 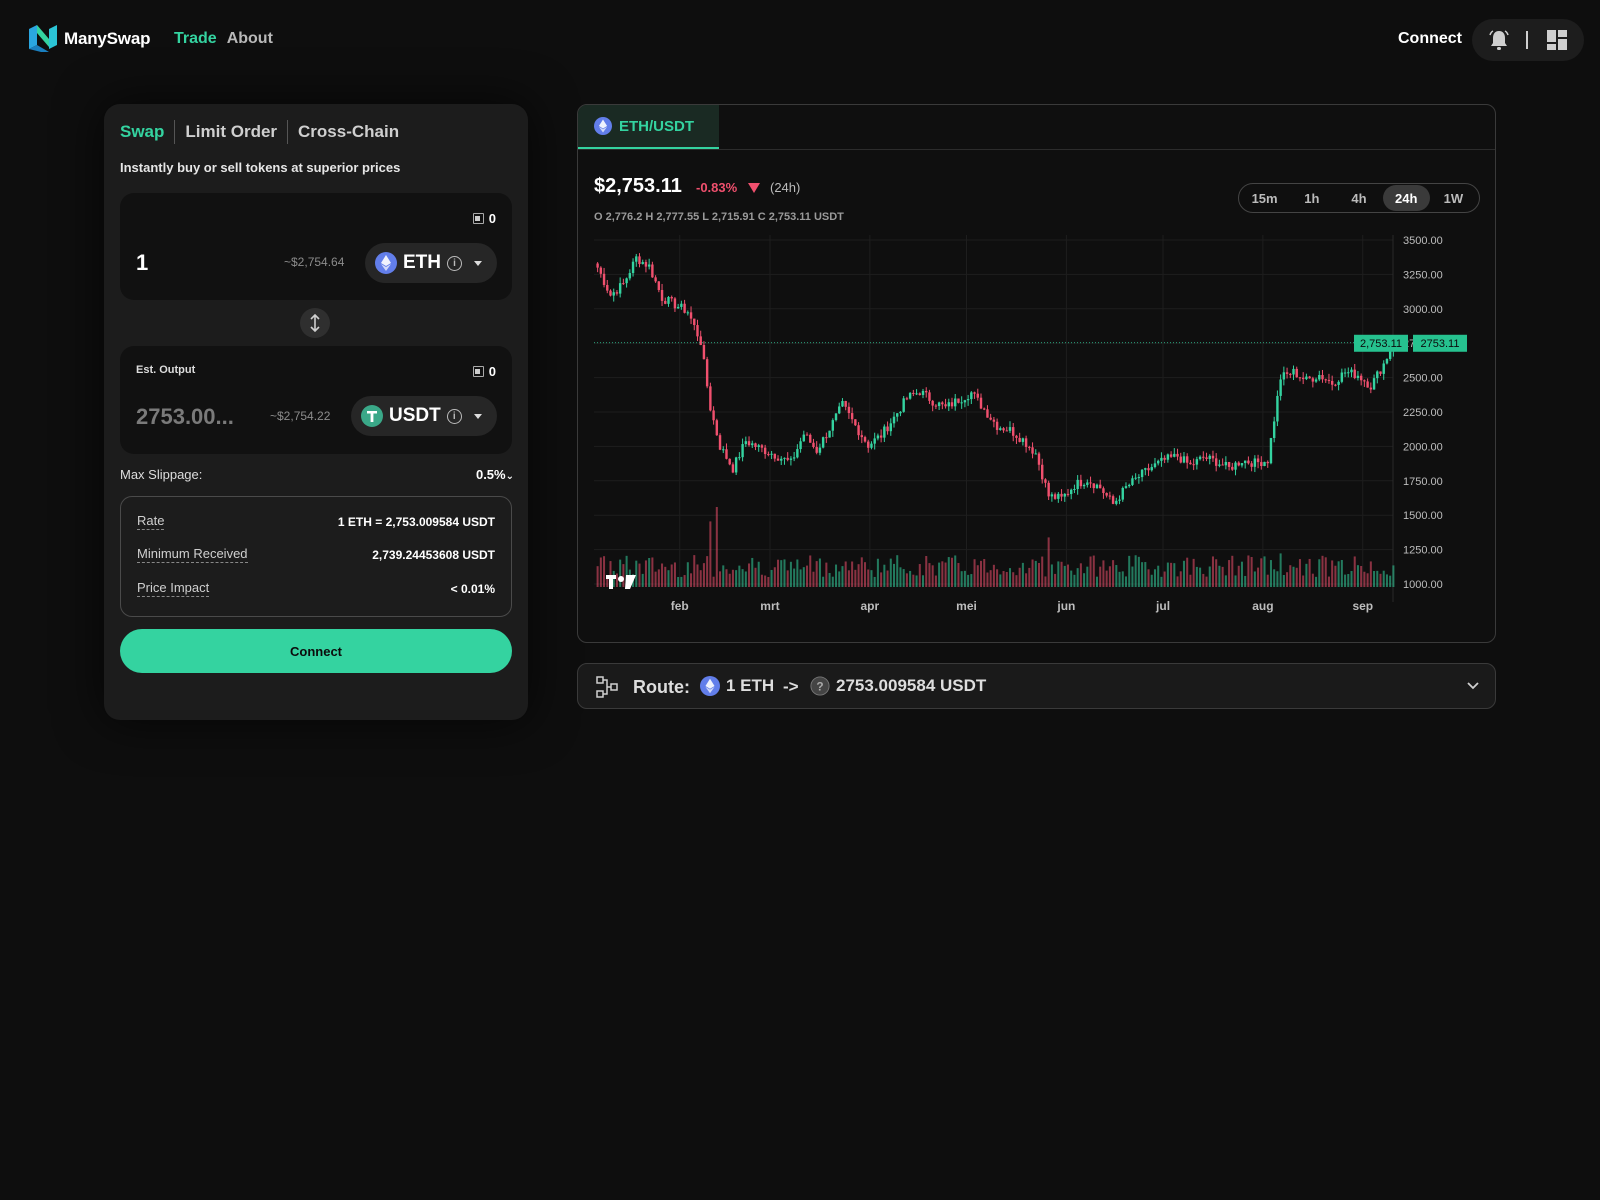 What do you see at coordinates (478, 371) in the screenshot?
I see `wallet-icon` at bounding box center [478, 371].